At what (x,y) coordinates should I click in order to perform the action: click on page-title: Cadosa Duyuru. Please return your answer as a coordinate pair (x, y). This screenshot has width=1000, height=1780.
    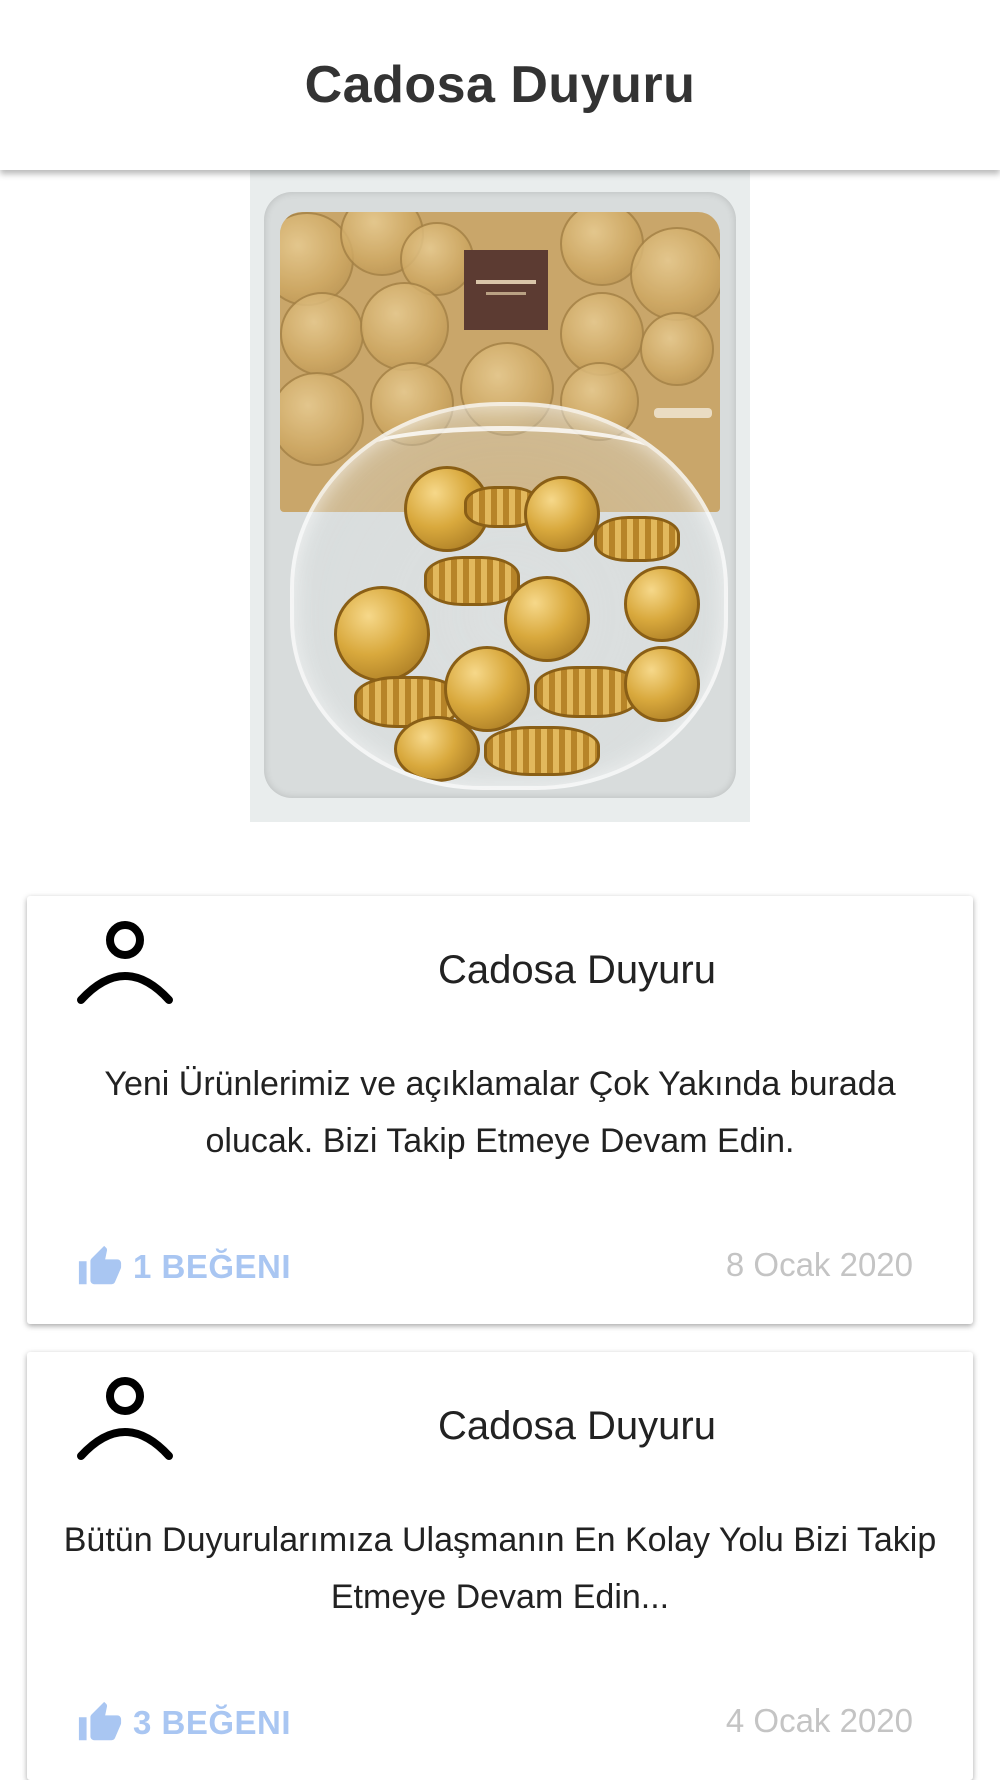
    Looking at the image, I should click on (500, 85).